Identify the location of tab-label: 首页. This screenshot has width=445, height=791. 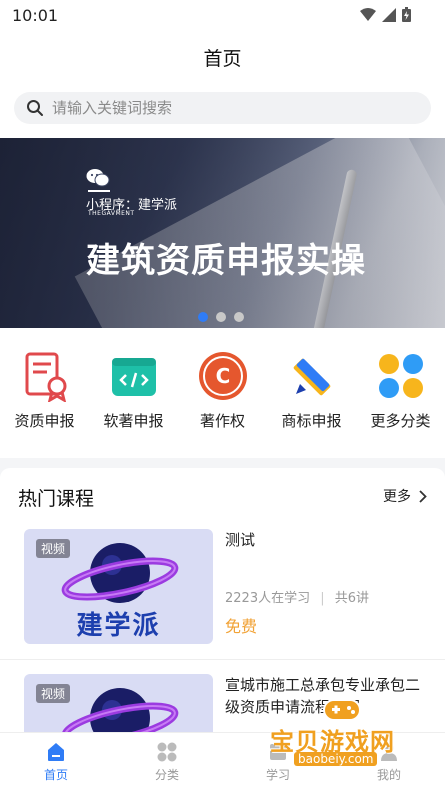
(55, 775).